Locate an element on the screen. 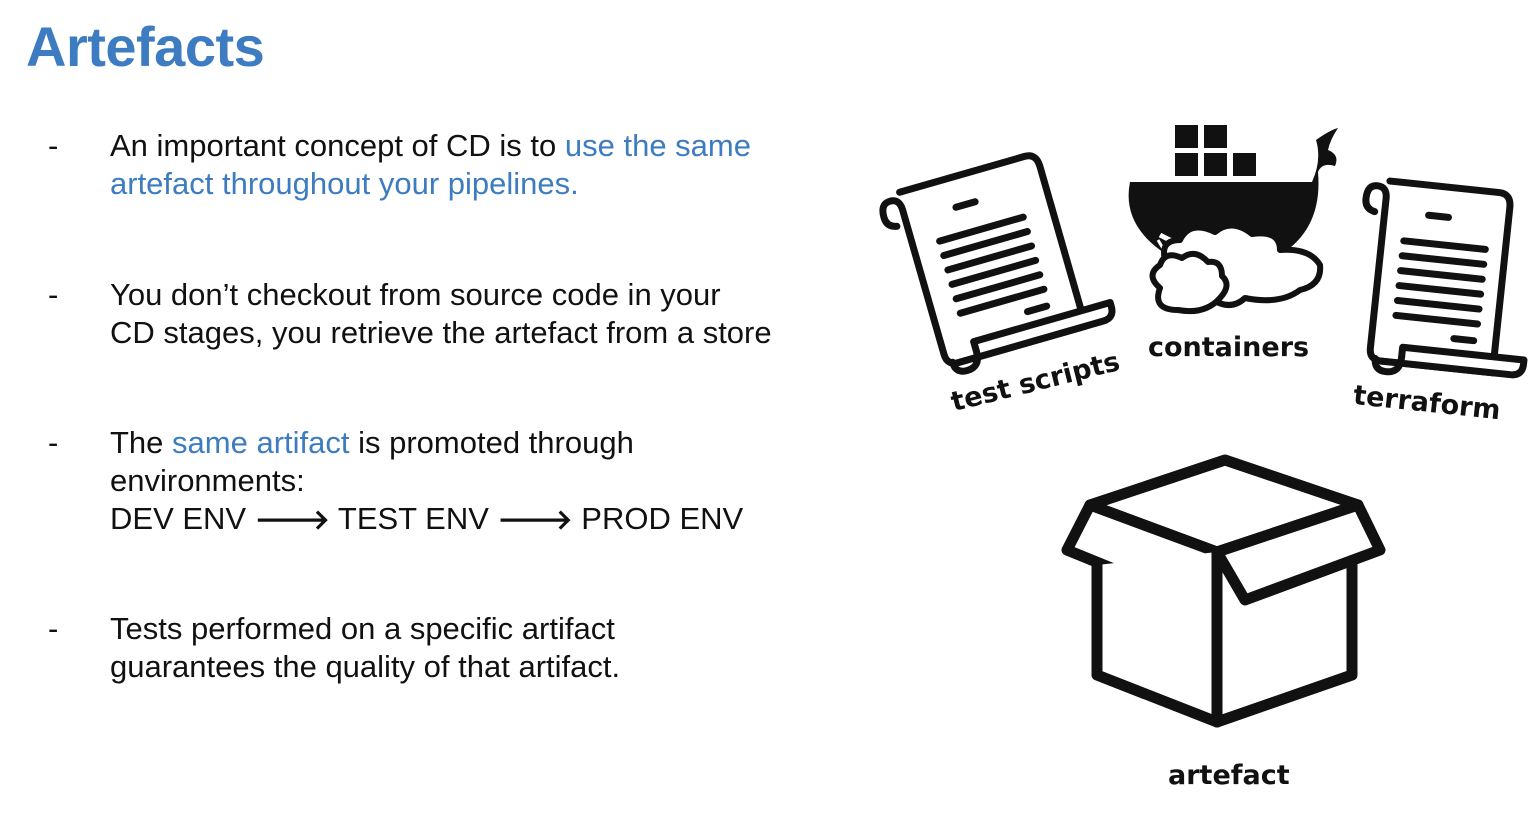 This screenshot has width=1532, height=818. bullet-line: guarantees the quality of that artifact. is located at coordinates (365, 666).